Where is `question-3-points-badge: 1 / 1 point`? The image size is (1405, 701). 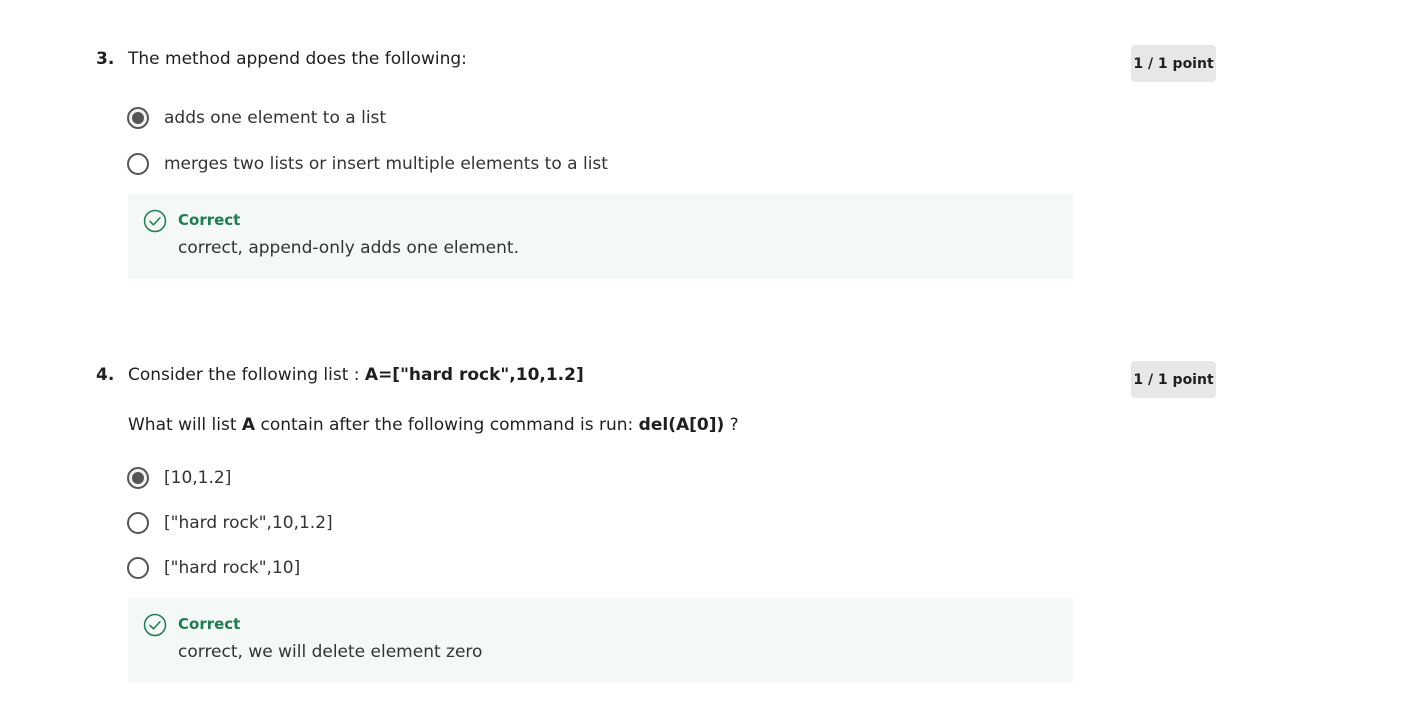
question-3-points-badge: 1 / 1 point is located at coordinates (1173, 63).